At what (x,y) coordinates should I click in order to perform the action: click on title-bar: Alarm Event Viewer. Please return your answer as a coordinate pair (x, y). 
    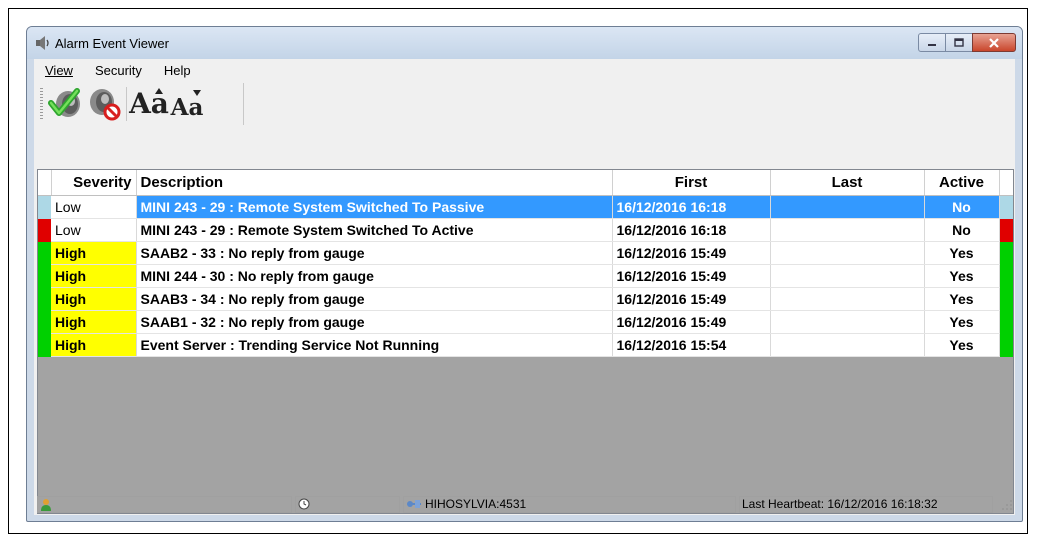
    Looking at the image, I should click on (524, 43).